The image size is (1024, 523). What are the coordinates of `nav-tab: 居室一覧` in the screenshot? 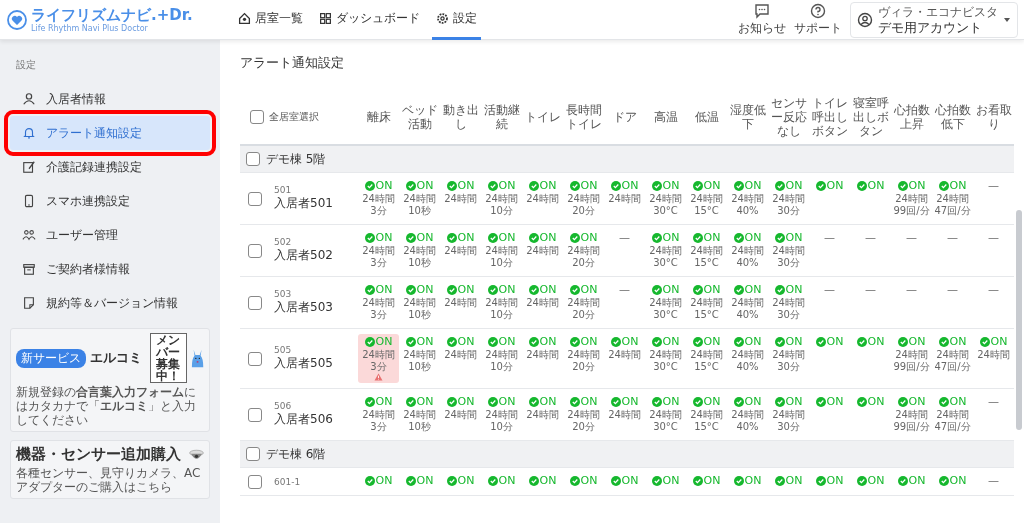 It's located at (270, 20).